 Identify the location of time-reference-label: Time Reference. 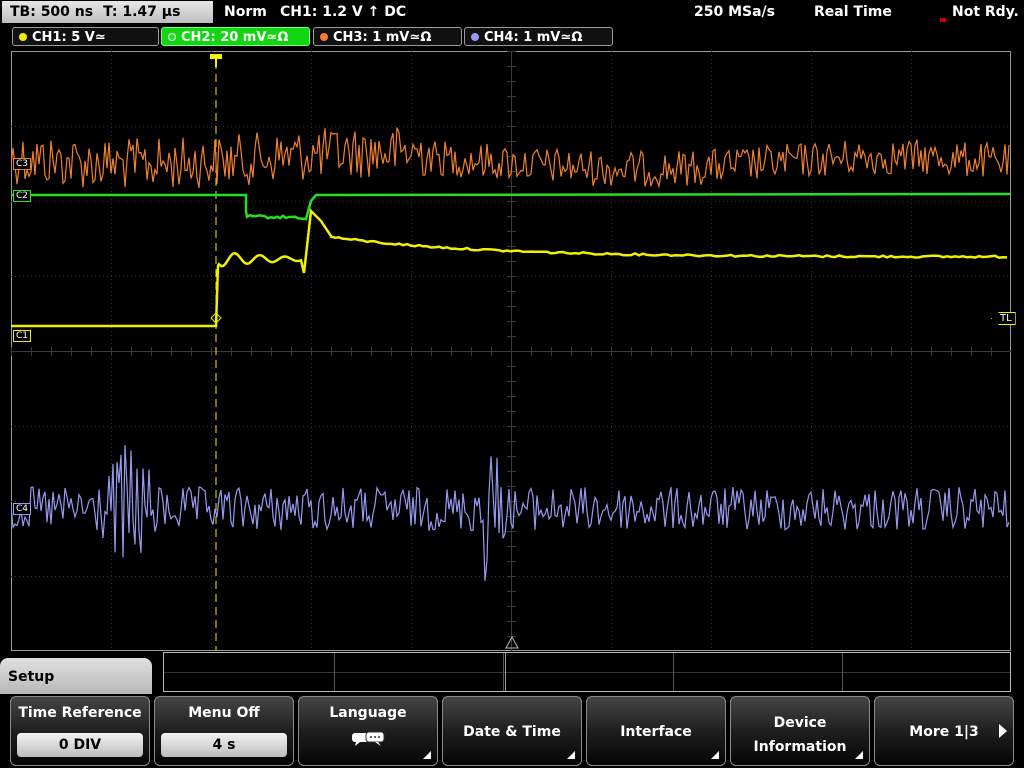
(80, 713).